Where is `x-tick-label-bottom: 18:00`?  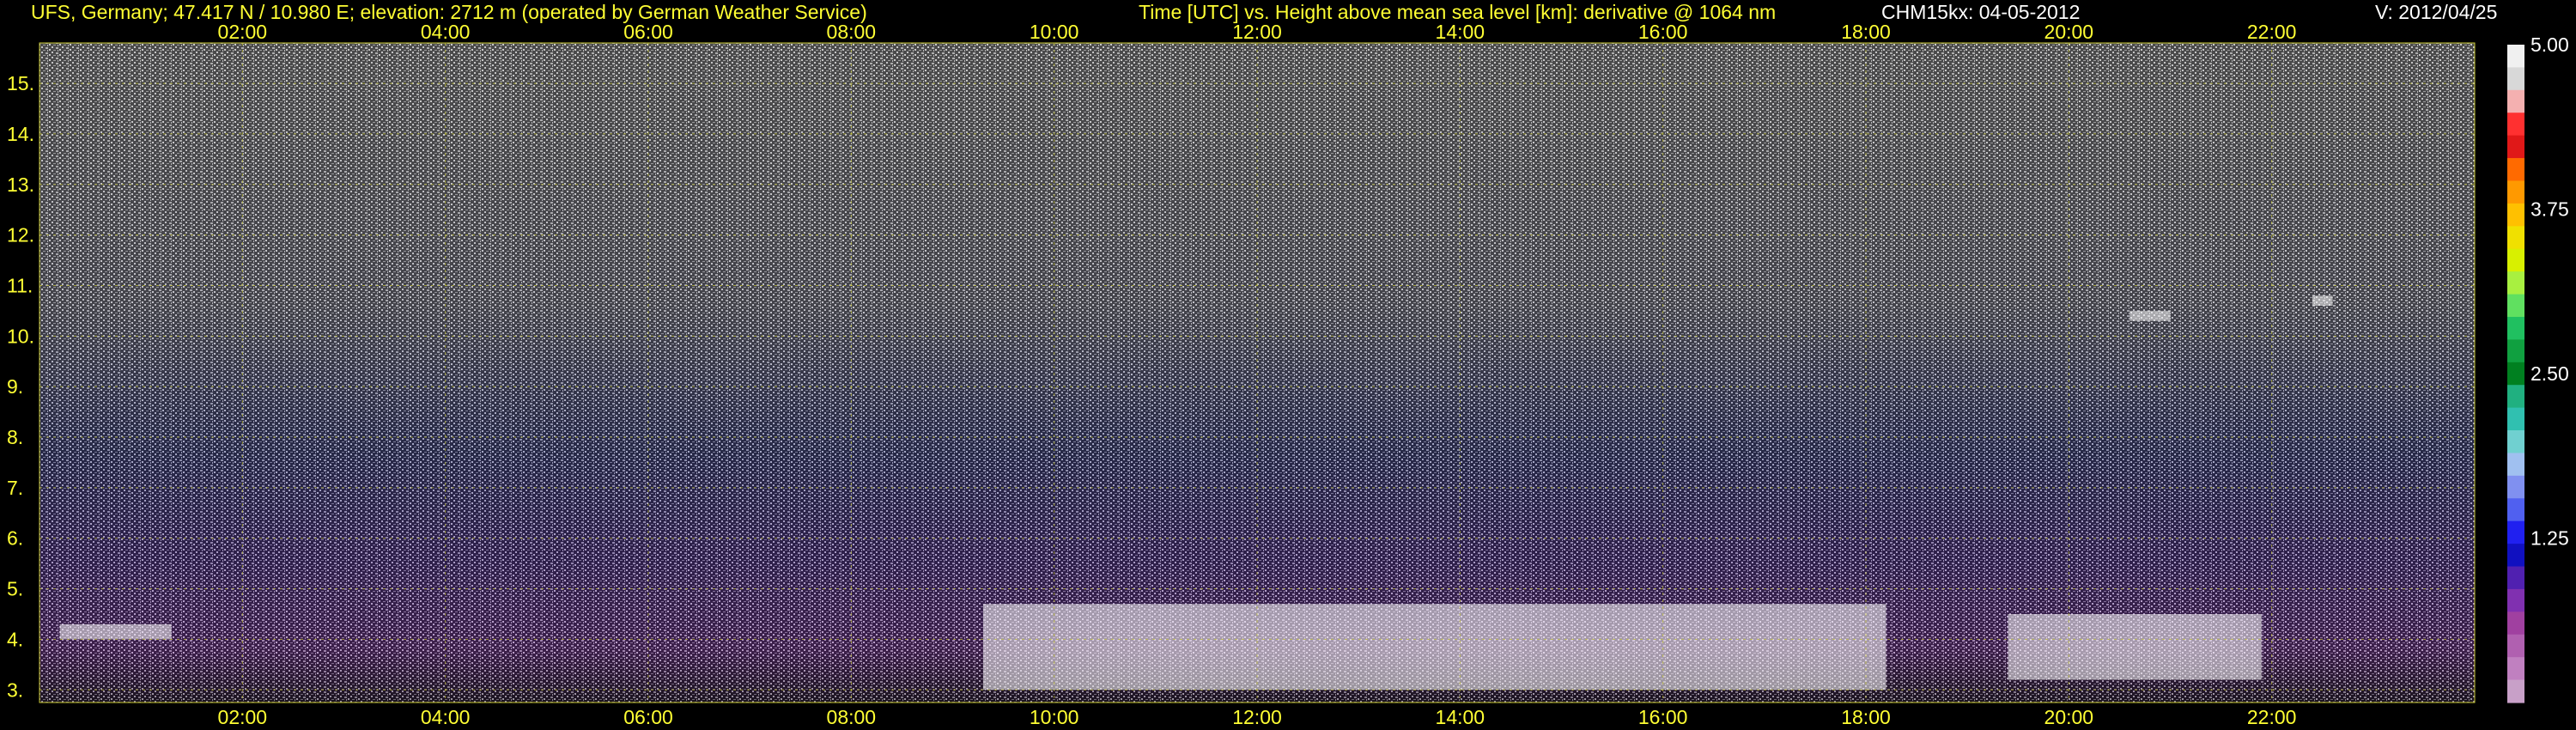
x-tick-label-bottom: 18:00 is located at coordinates (1866, 717).